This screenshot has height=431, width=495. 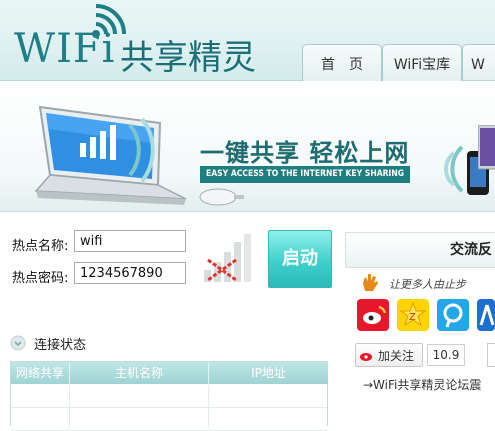 I want to click on tab-home: 首 页, so click(x=342, y=62).